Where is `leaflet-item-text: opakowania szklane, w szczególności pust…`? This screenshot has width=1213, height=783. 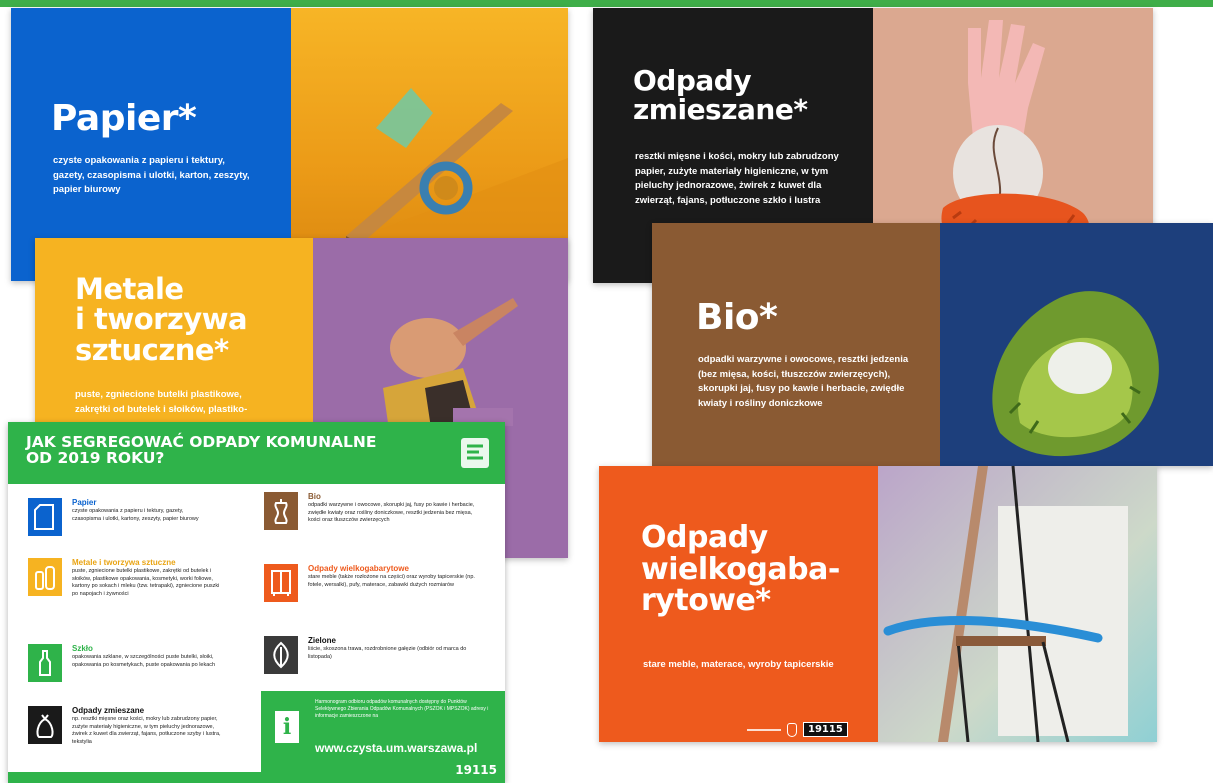 leaflet-item-text: opakowania szklane, w szczególności pust… is located at coordinates (144, 661).